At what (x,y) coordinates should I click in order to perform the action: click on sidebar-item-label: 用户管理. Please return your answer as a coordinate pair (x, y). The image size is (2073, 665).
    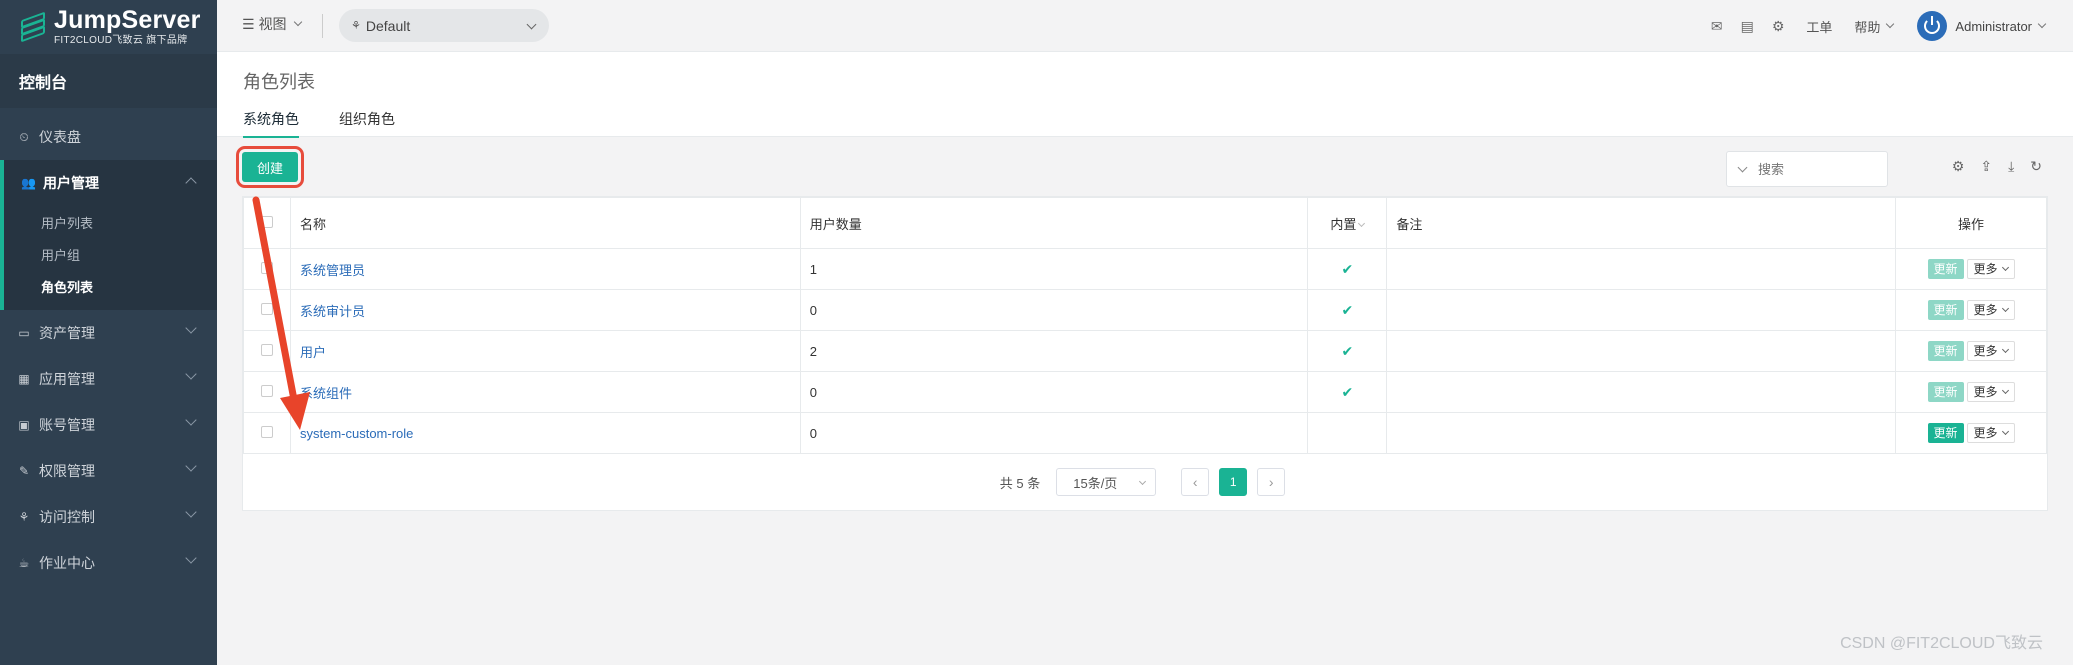
    Looking at the image, I should click on (71, 183).